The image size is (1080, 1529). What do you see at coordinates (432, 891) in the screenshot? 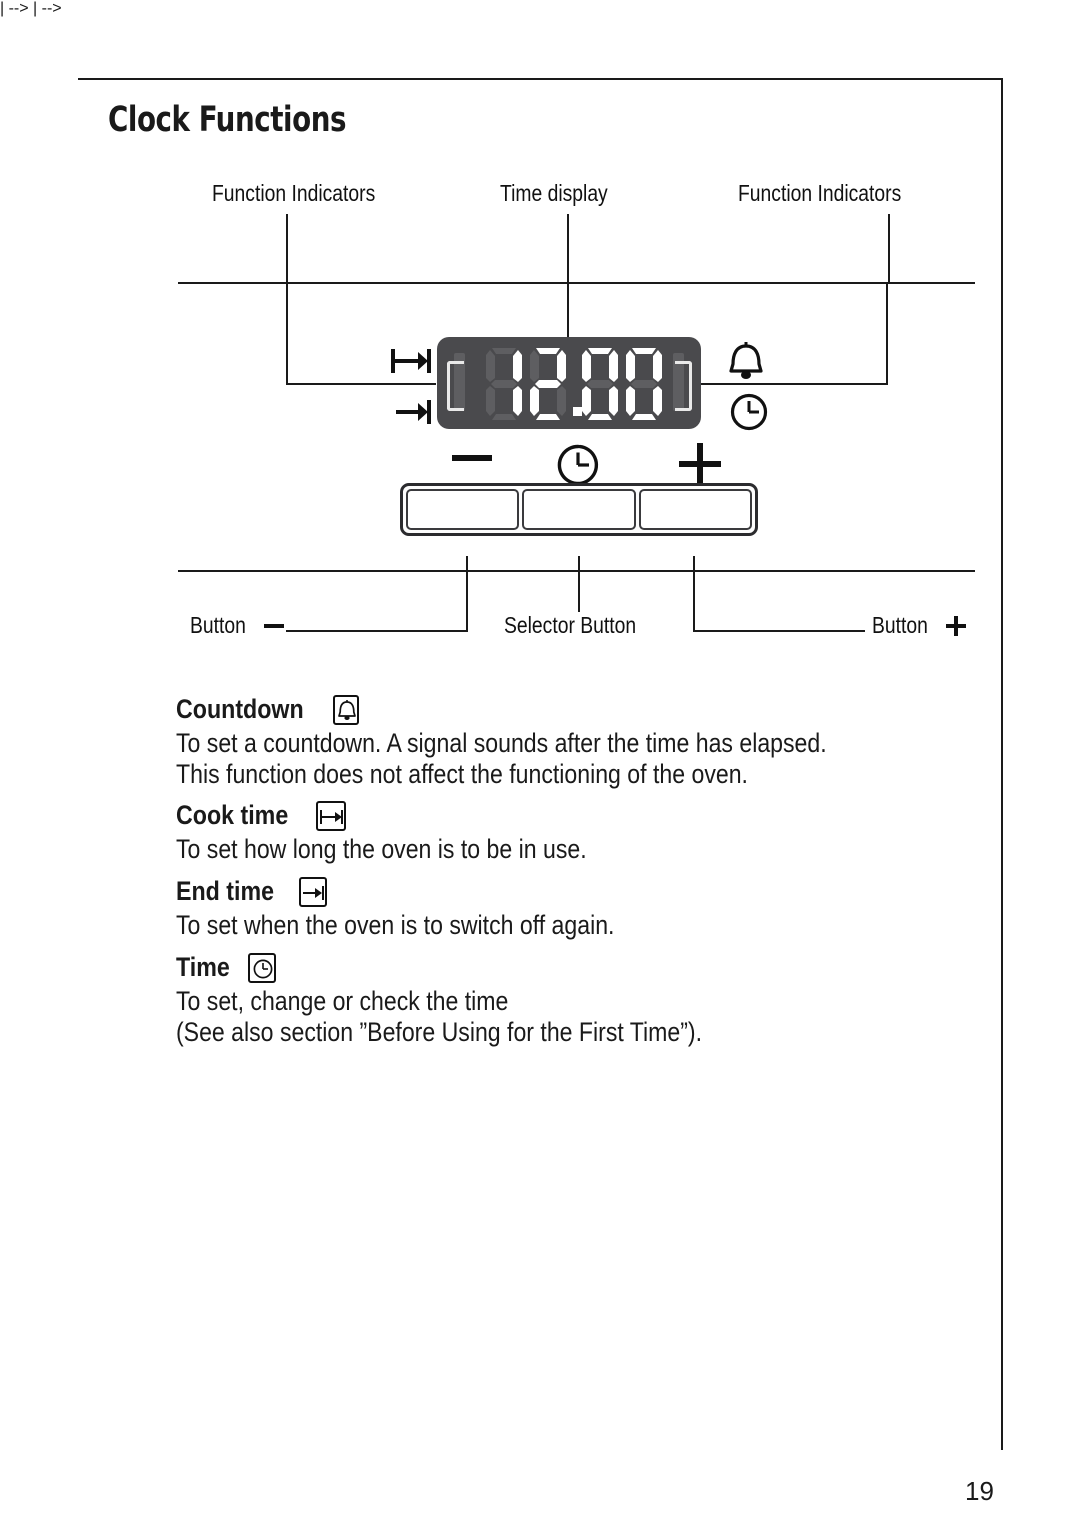
I see `section-heading: End time` at bounding box center [432, 891].